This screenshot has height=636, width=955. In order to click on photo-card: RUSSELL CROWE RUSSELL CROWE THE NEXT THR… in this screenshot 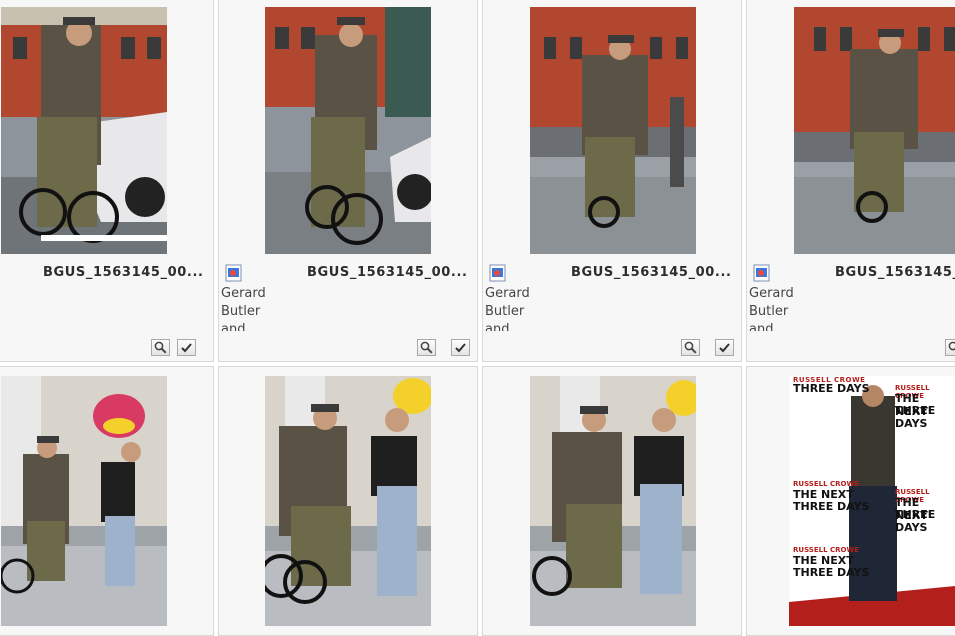, I will do `click(850, 501)`.